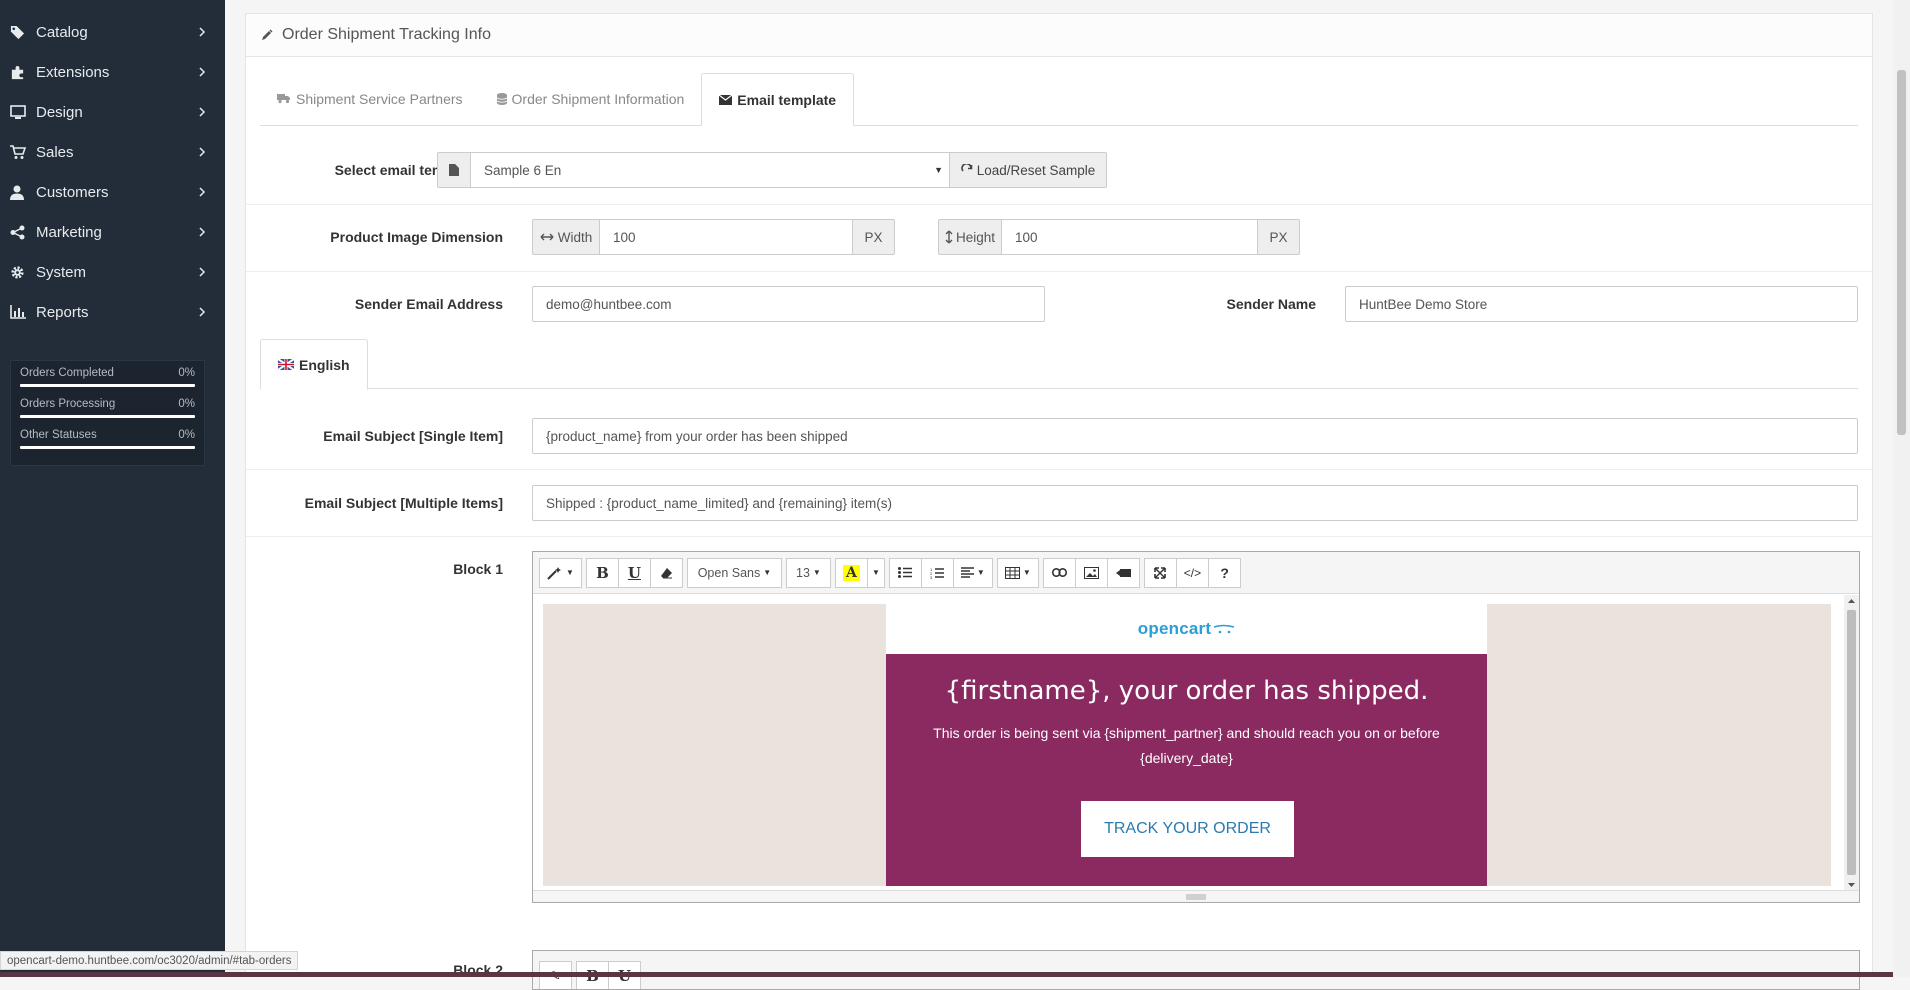  What do you see at coordinates (575, 237) in the screenshot?
I see `width-label: Width` at bounding box center [575, 237].